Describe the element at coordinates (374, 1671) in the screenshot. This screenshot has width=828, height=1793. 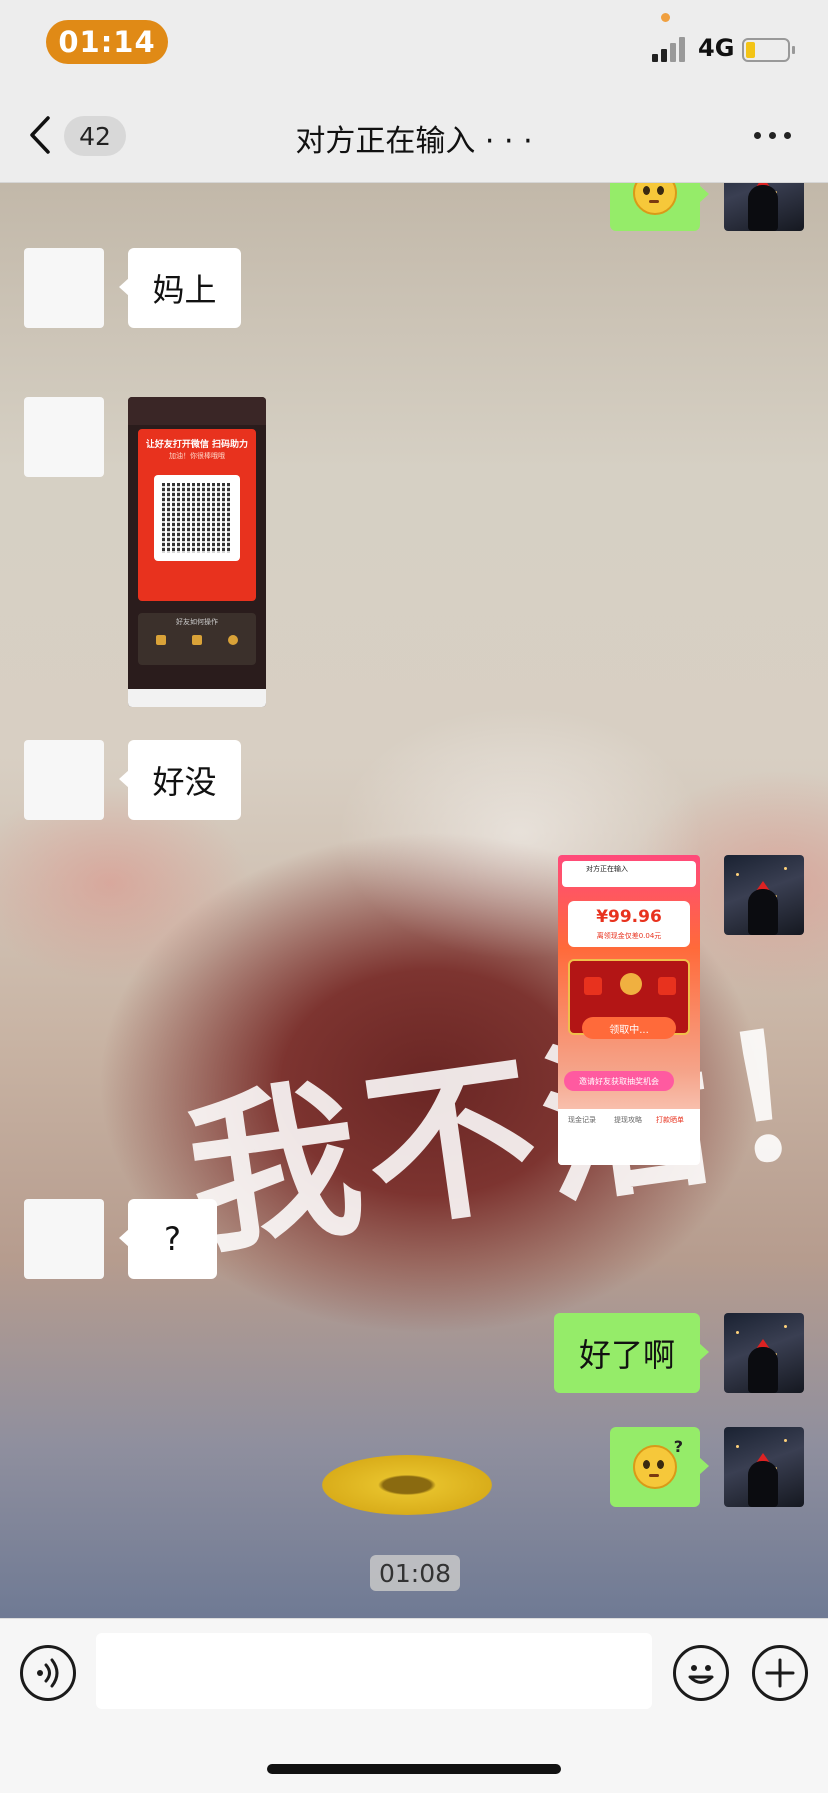
I see `message-input` at that location.